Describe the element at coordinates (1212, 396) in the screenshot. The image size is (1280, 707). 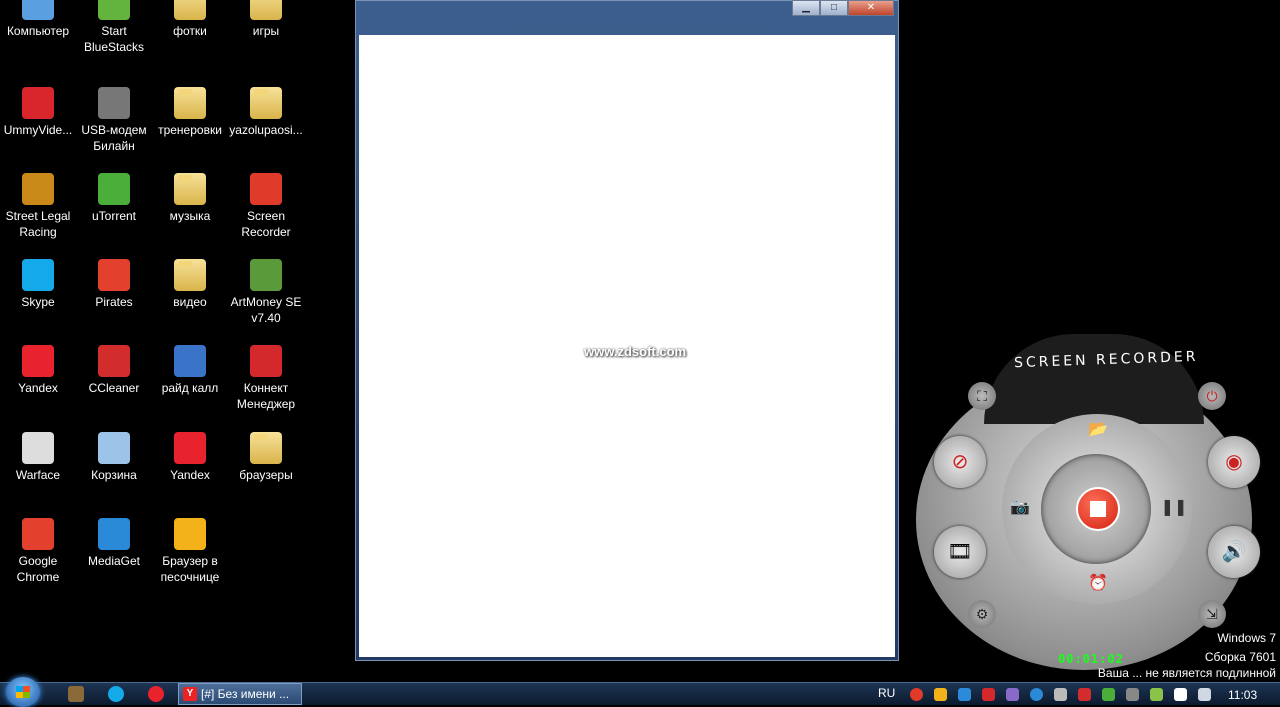
I see `power-icon: ⏻` at that location.